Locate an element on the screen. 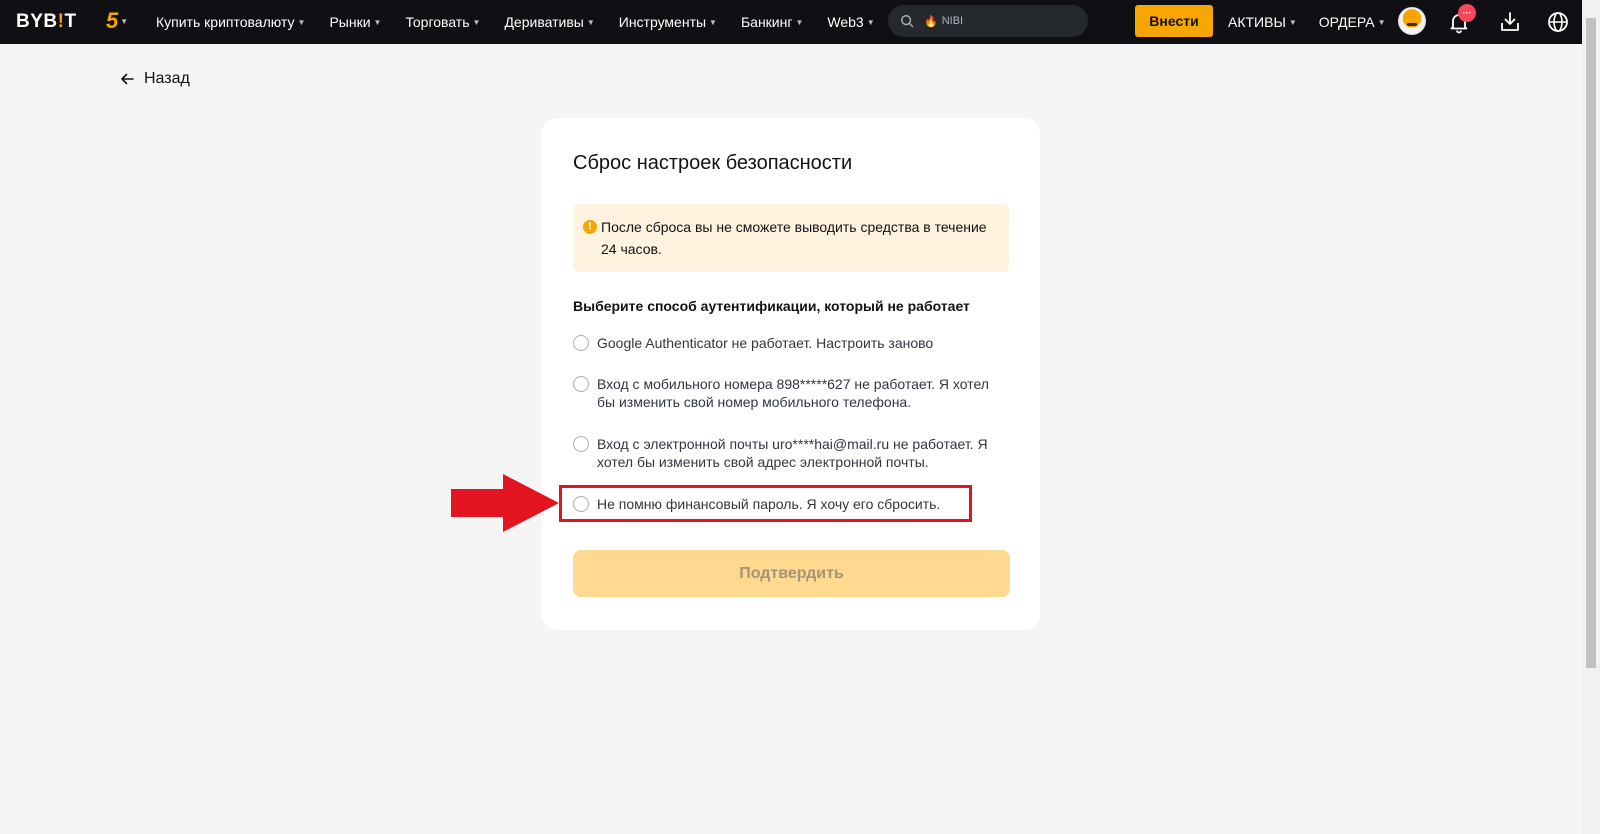 The height and width of the screenshot is (834, 1600). exclamation-circle-icon: ! is located at coordinates (590, 227).